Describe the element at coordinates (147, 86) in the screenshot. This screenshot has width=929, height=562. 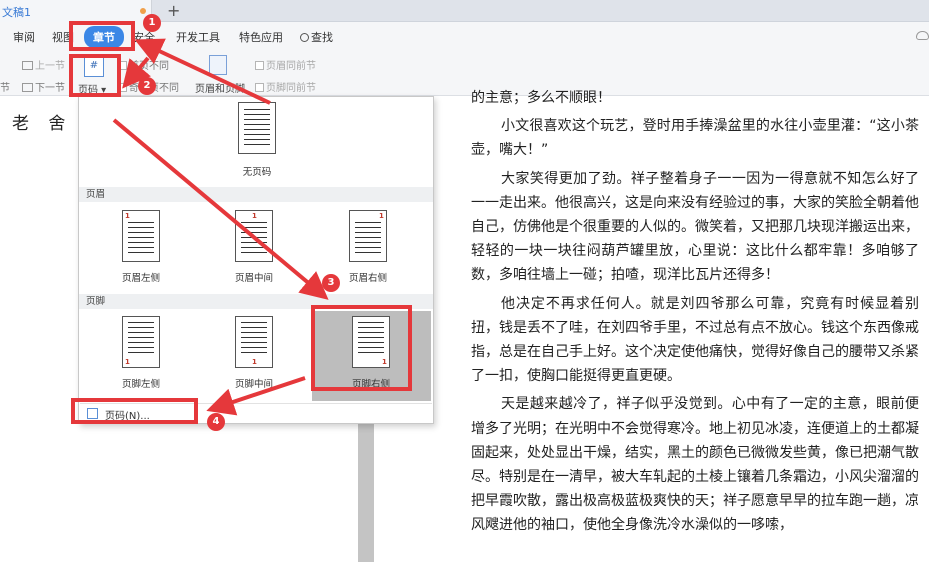
I see `step-badge-2: 2` at that location.